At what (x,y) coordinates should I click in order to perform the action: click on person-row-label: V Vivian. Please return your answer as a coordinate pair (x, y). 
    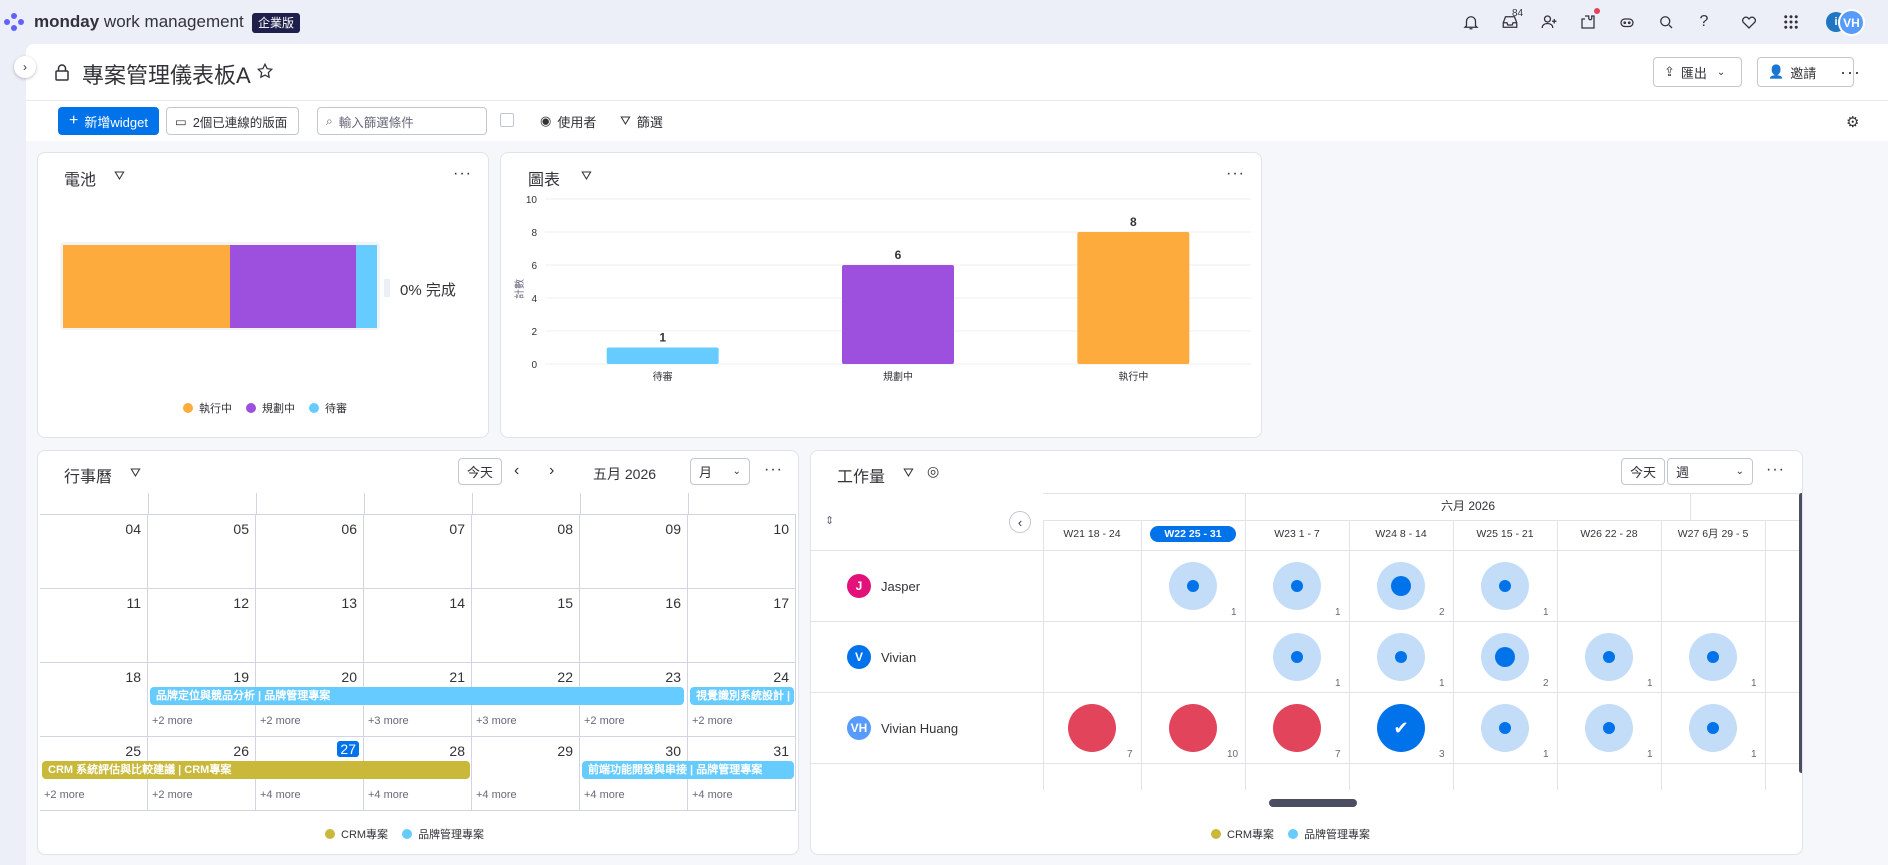
    Looking at the image, I should click on (881, 657).